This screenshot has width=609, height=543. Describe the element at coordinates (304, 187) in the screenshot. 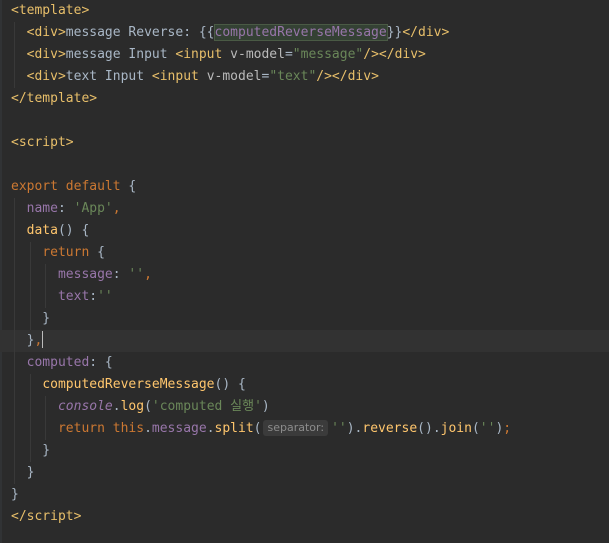

I see `code-line: export default {` at that location.